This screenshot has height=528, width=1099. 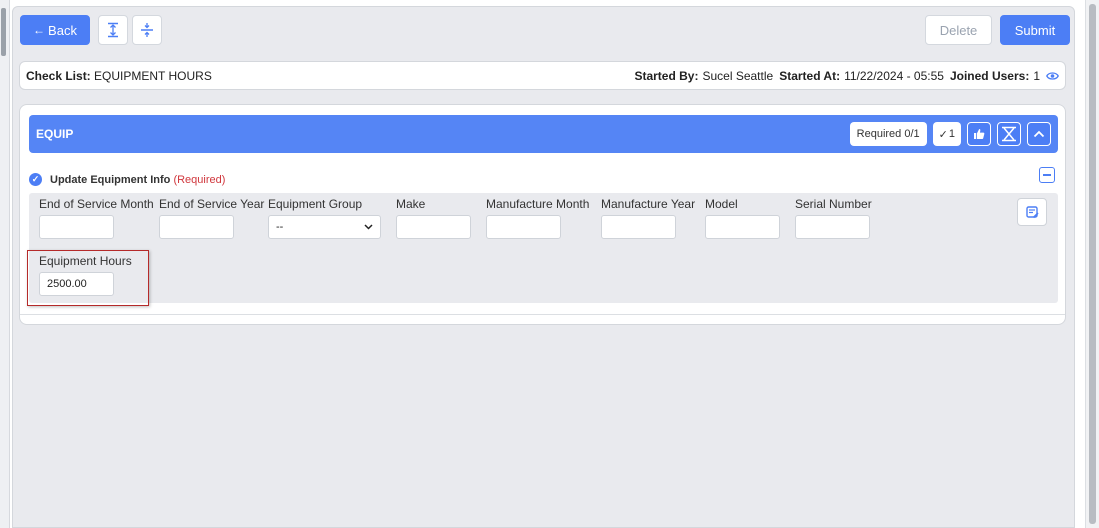 What do you see at coordinates (58, 75) in the screenshot?
I see `checklist-label: Check List:` at bounding box center [58, 75].